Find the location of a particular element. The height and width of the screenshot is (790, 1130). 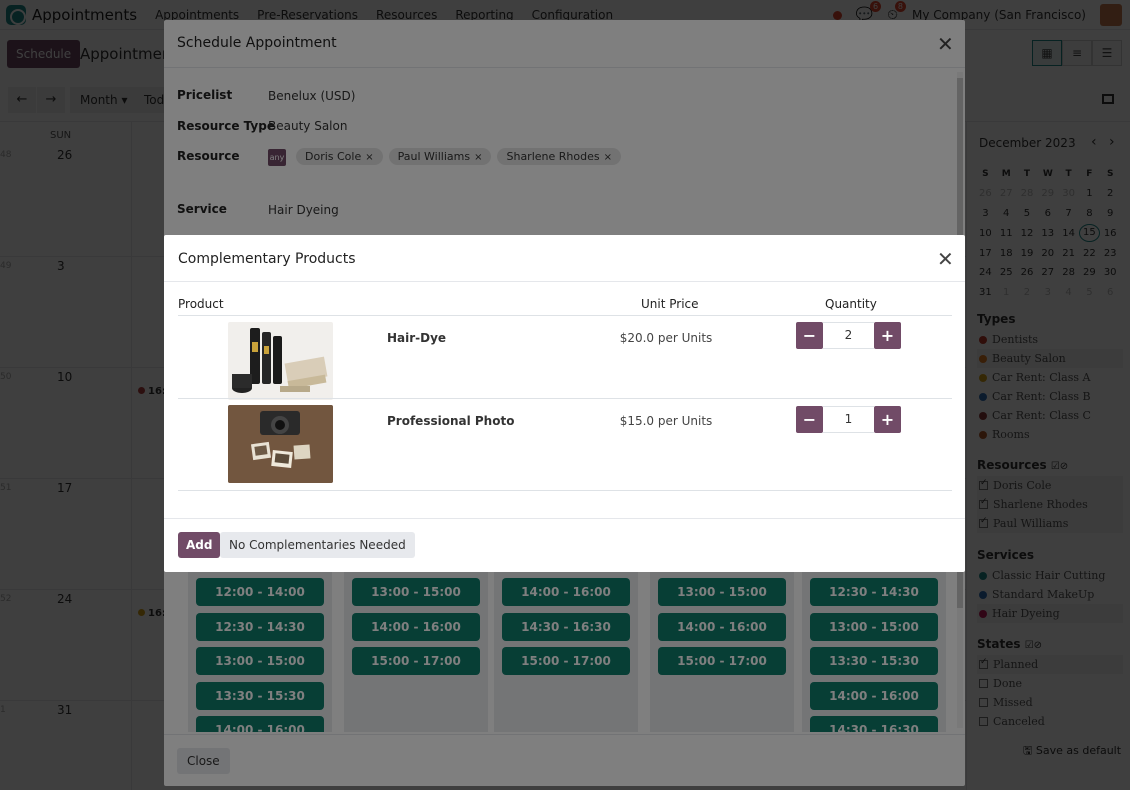

product-unit-price: $20.0 per Units is located at coordinates (666, 338).